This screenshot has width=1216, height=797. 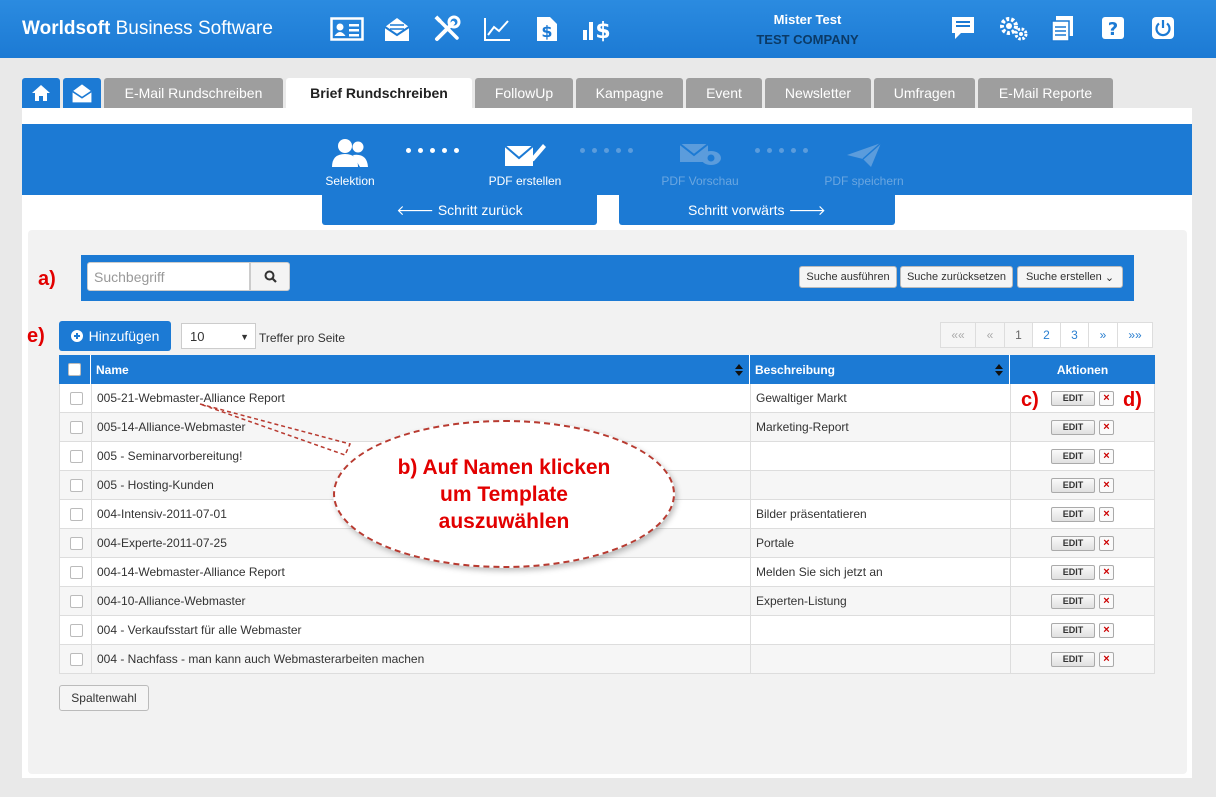 I want to click on annotation-e: e), so click(x=36, y=336).